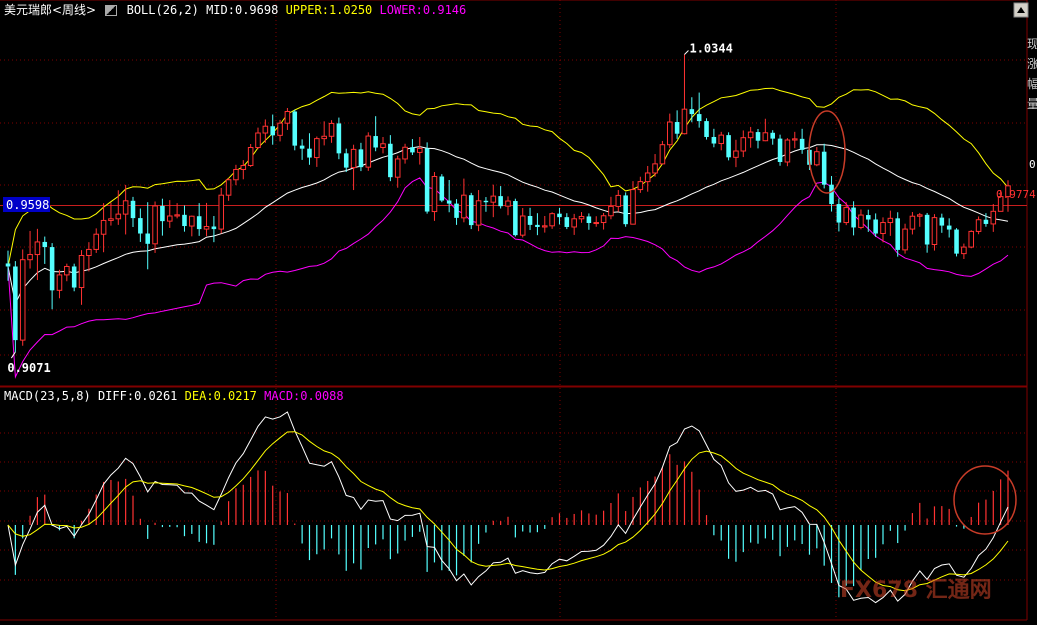 This screenshot has height=625, width=1037. Describe the element at coordinates (156, 396) in the screenshot. I see `macd-diff-value: 0.0261` at that location.